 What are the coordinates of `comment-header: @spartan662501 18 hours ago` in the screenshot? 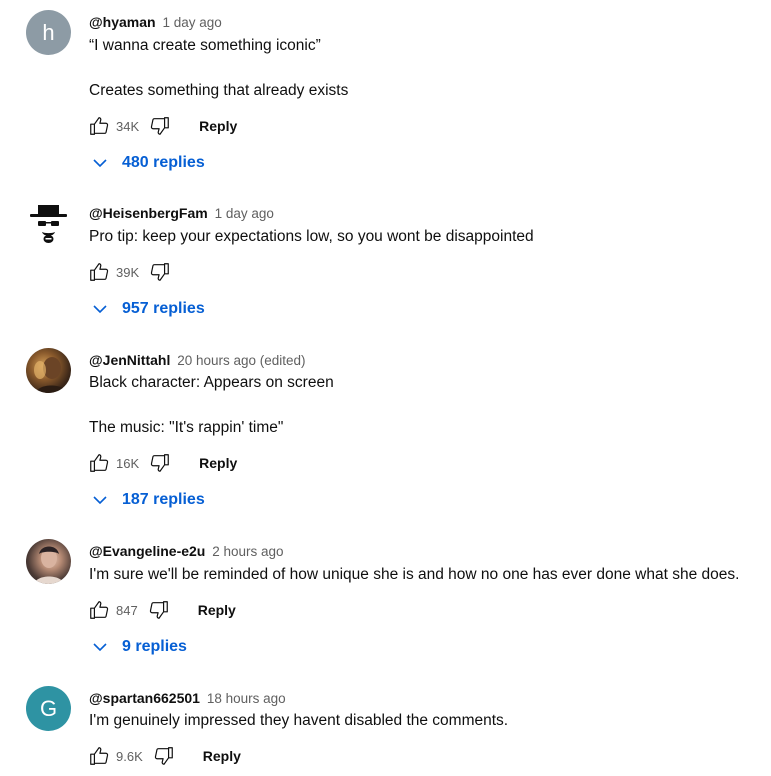 It's located at (187, 698).